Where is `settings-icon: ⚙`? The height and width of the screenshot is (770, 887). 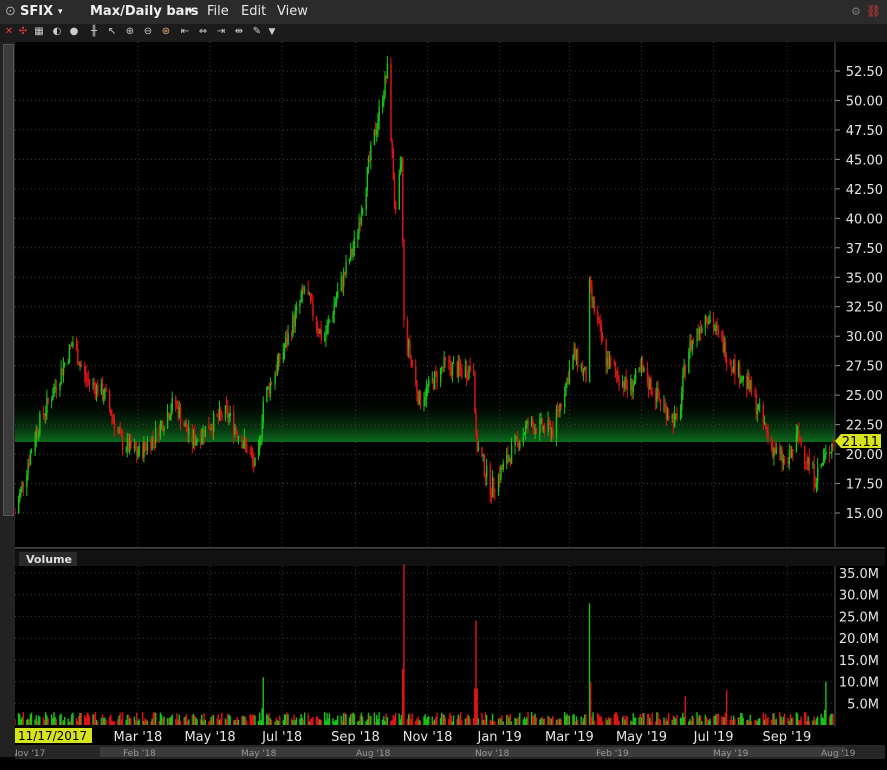
settings-icon: ⚙ is located at coordinates (856, 11).